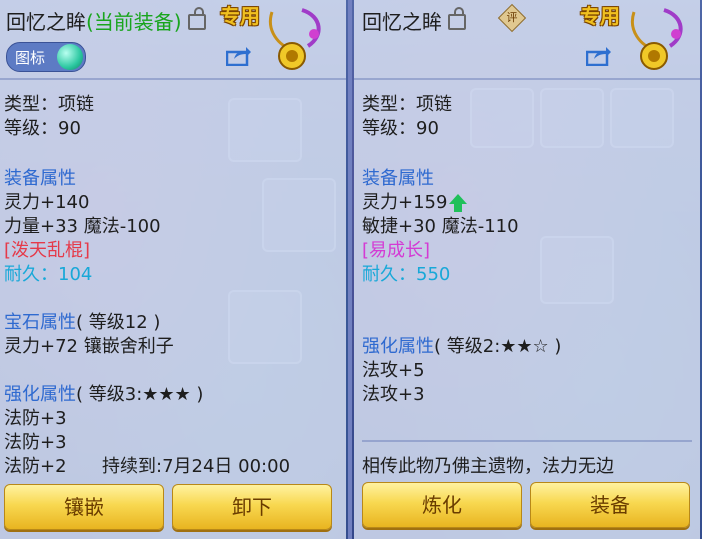  What do you see at coordinates (393, 370) in the screenshot?
I see `enhance-stat-1: 法攻+5` at bounding box center [393, 370].